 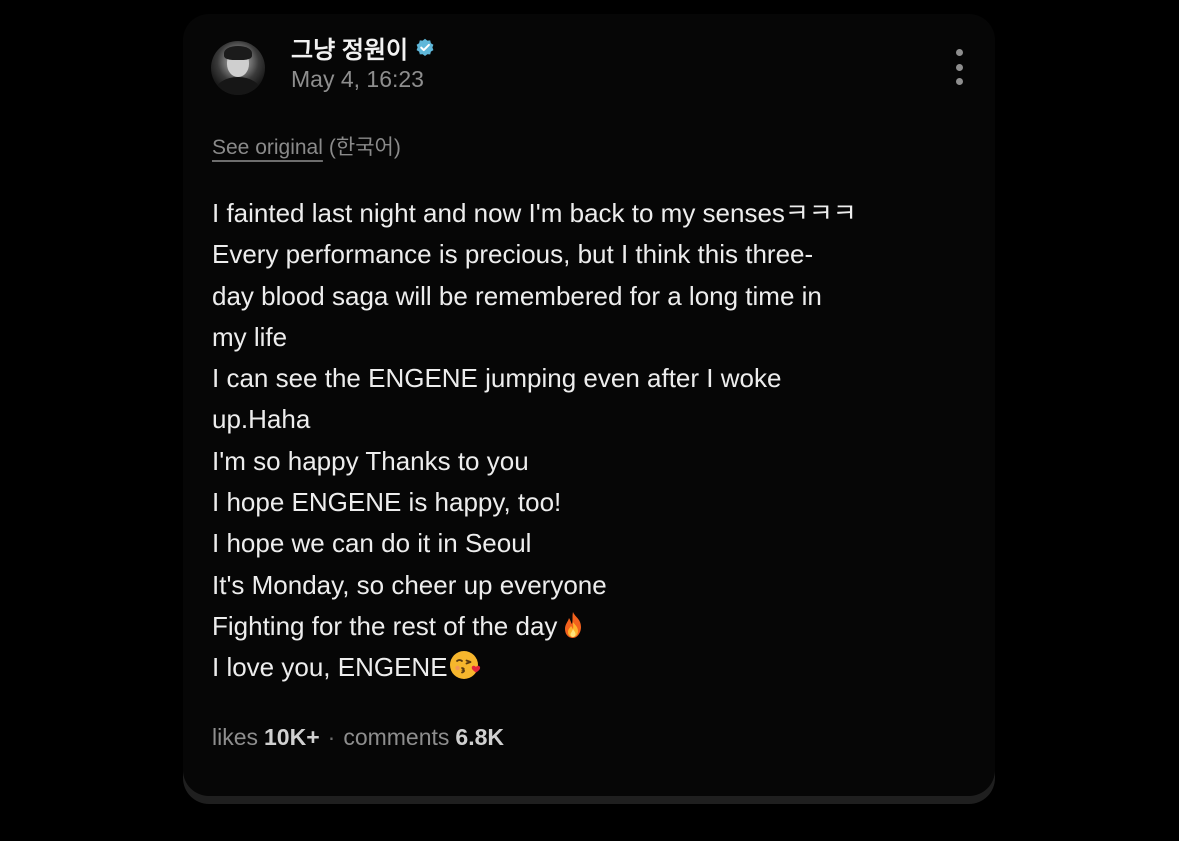 I want to click on post-line-text: Fighting for the rest of the day, so click(x=385, y=625).